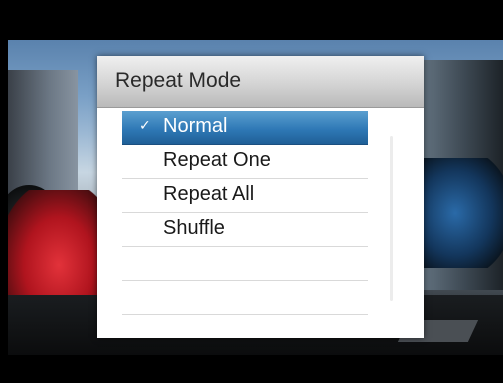 This screenshot has height=383, width=503. I want to click on option-label: Repeat All, so click(209, 194).